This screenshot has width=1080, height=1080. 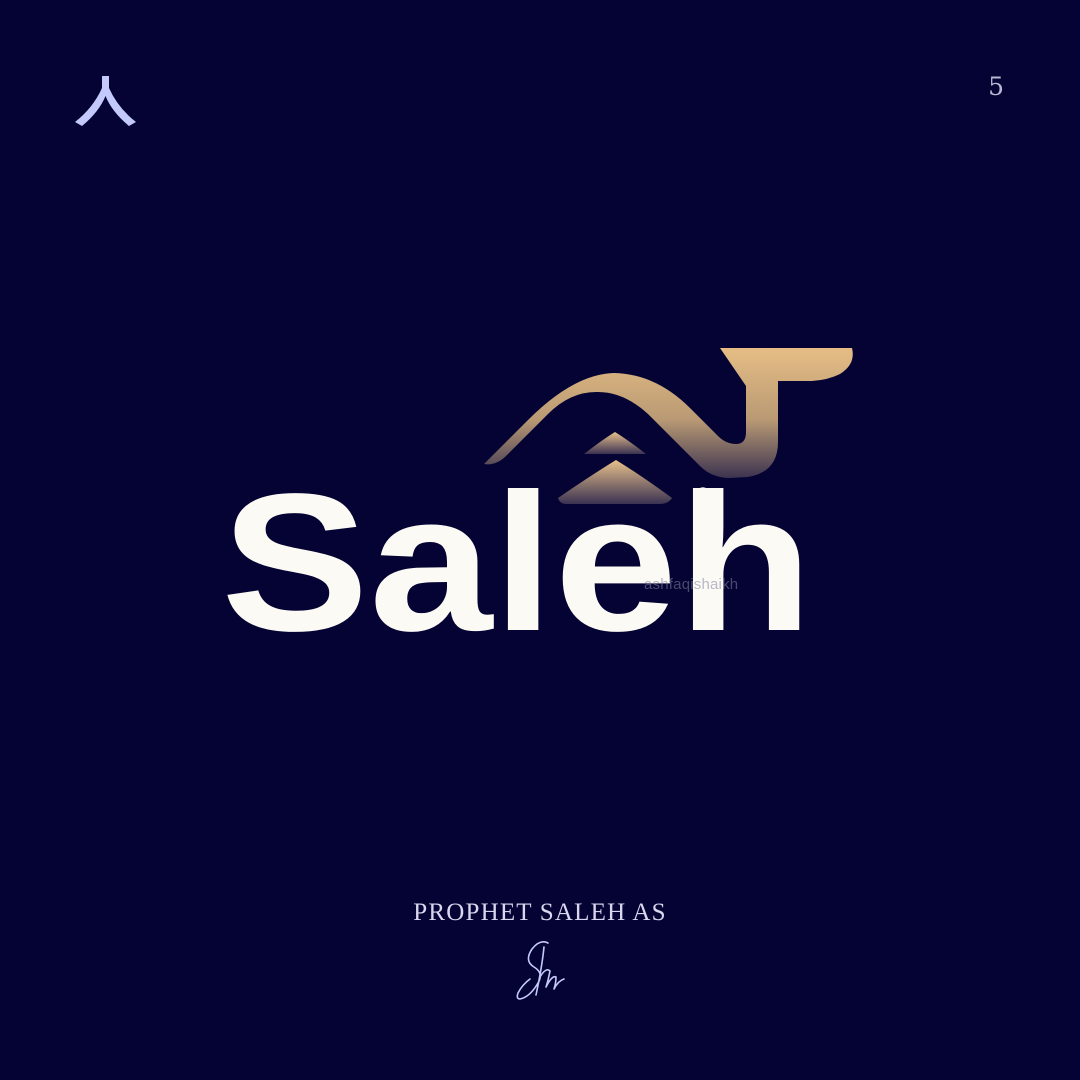 What do you see at coordinates (517, 562) in the screenshot?
I see `wordmark-saleh: Saleh` at bounding box center [517, 562].